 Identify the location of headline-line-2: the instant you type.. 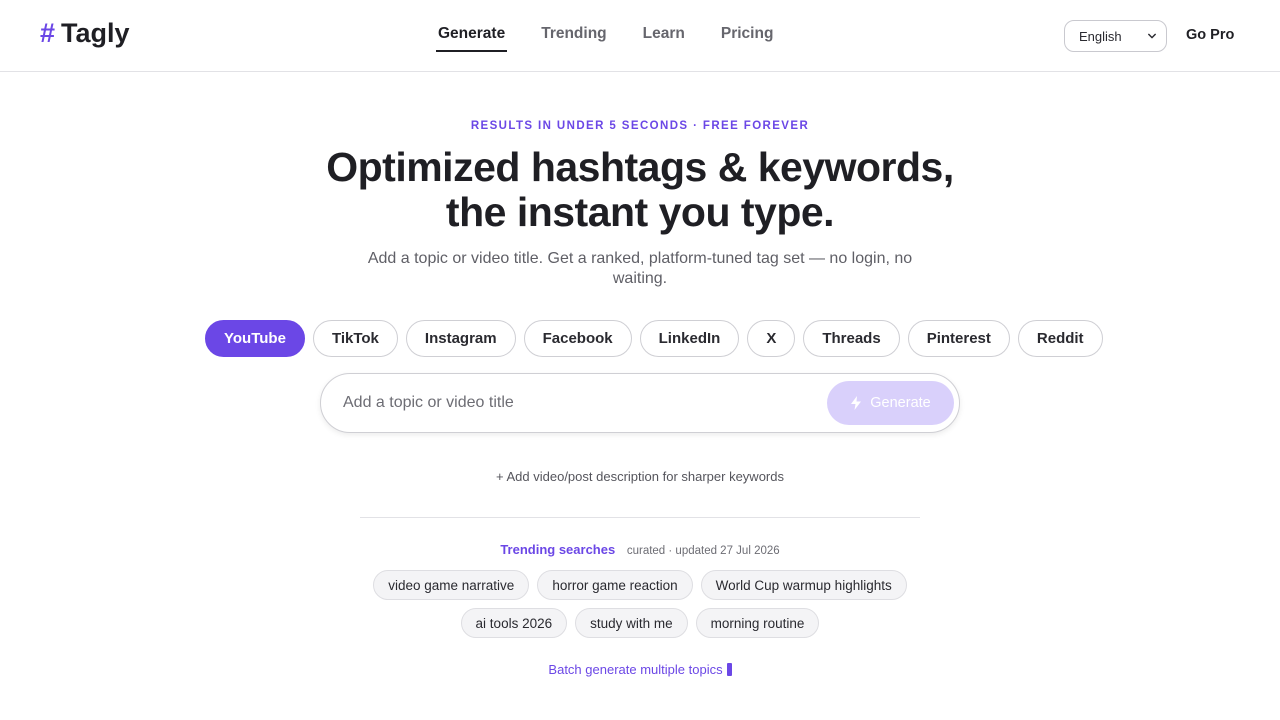
(640, 212).